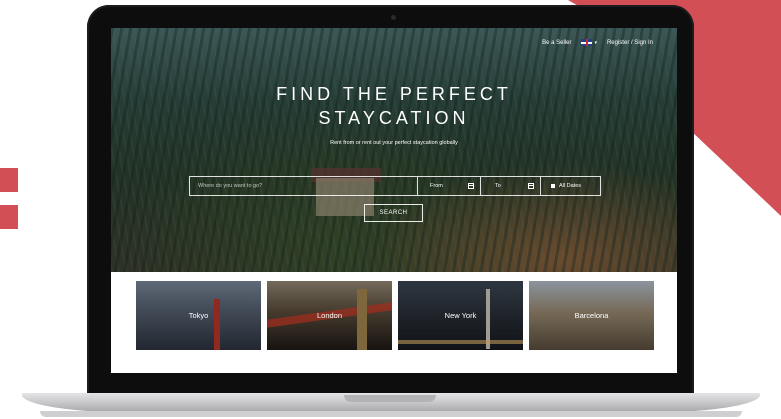 The image size is (781, 419). I want to click on city-name: London, so click(329, 315).